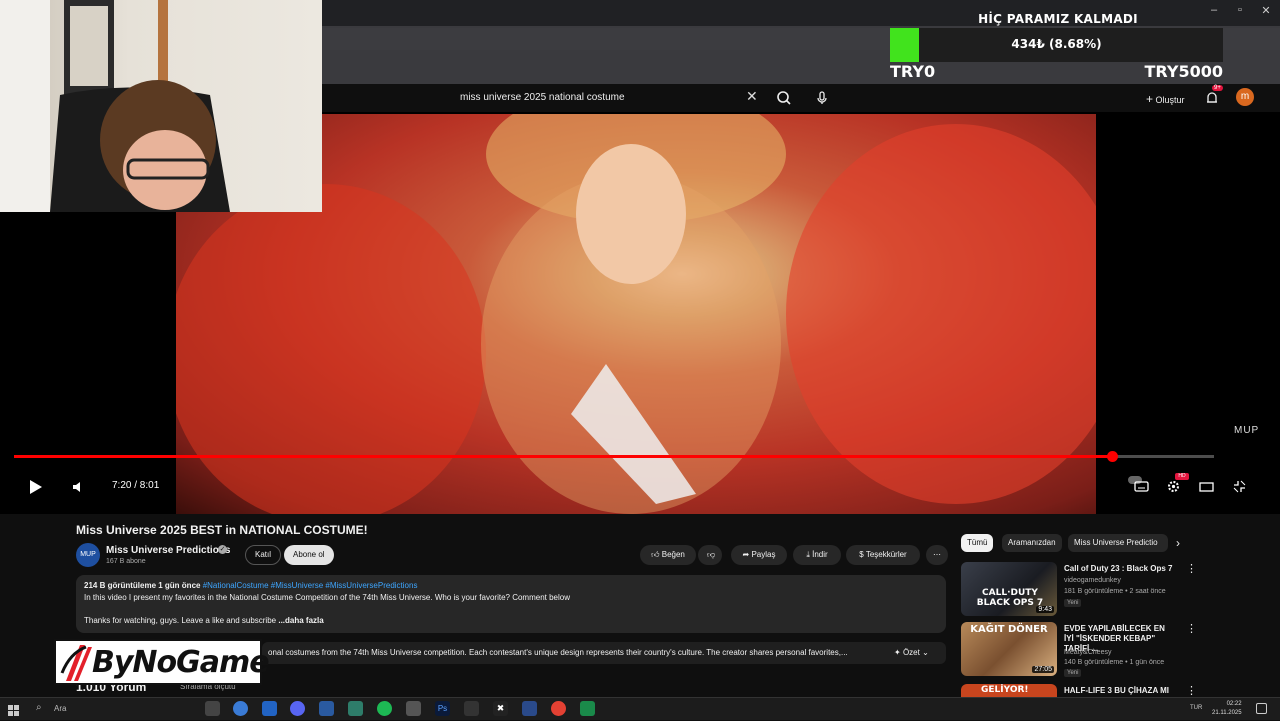 Image resolution: width=1280 pixels, height=721 pixels. Describe the element at coordinates (1182, 476) in the screenshot. I see `hd-badge: HD` at that location.